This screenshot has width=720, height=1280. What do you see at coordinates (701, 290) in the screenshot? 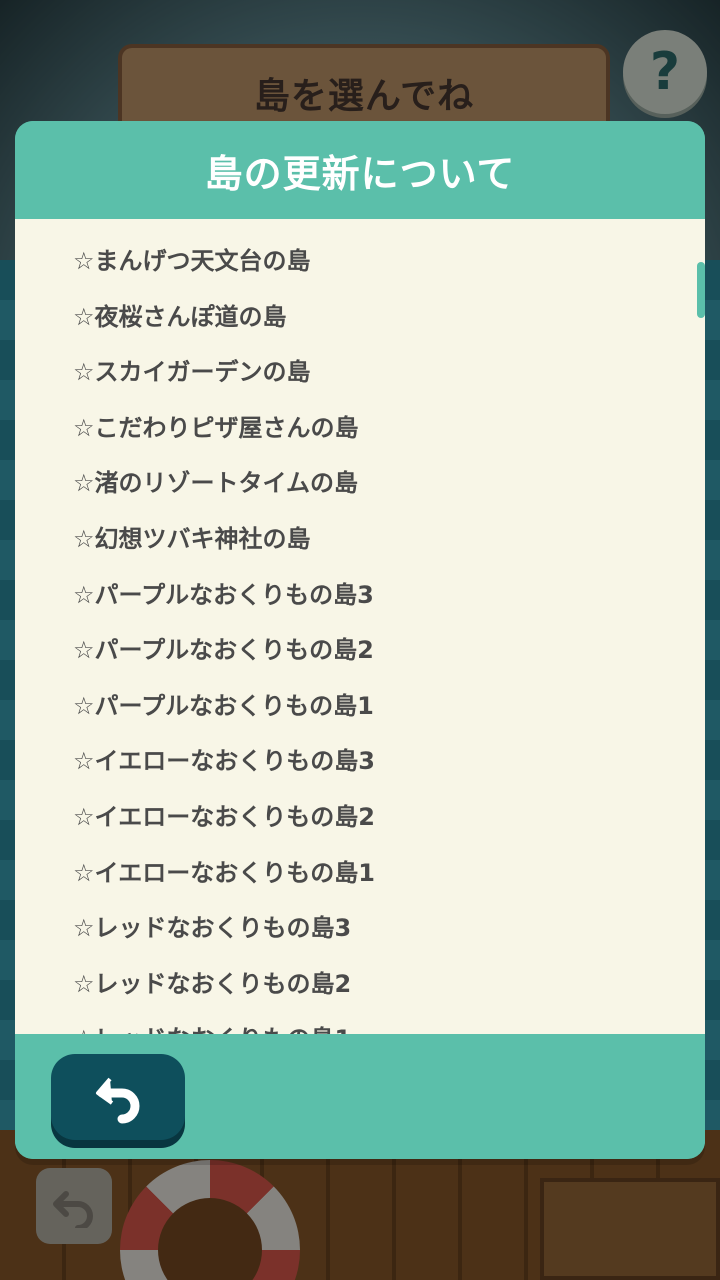
I see `scrollbar-thumb` at bounding box center [701, 290].